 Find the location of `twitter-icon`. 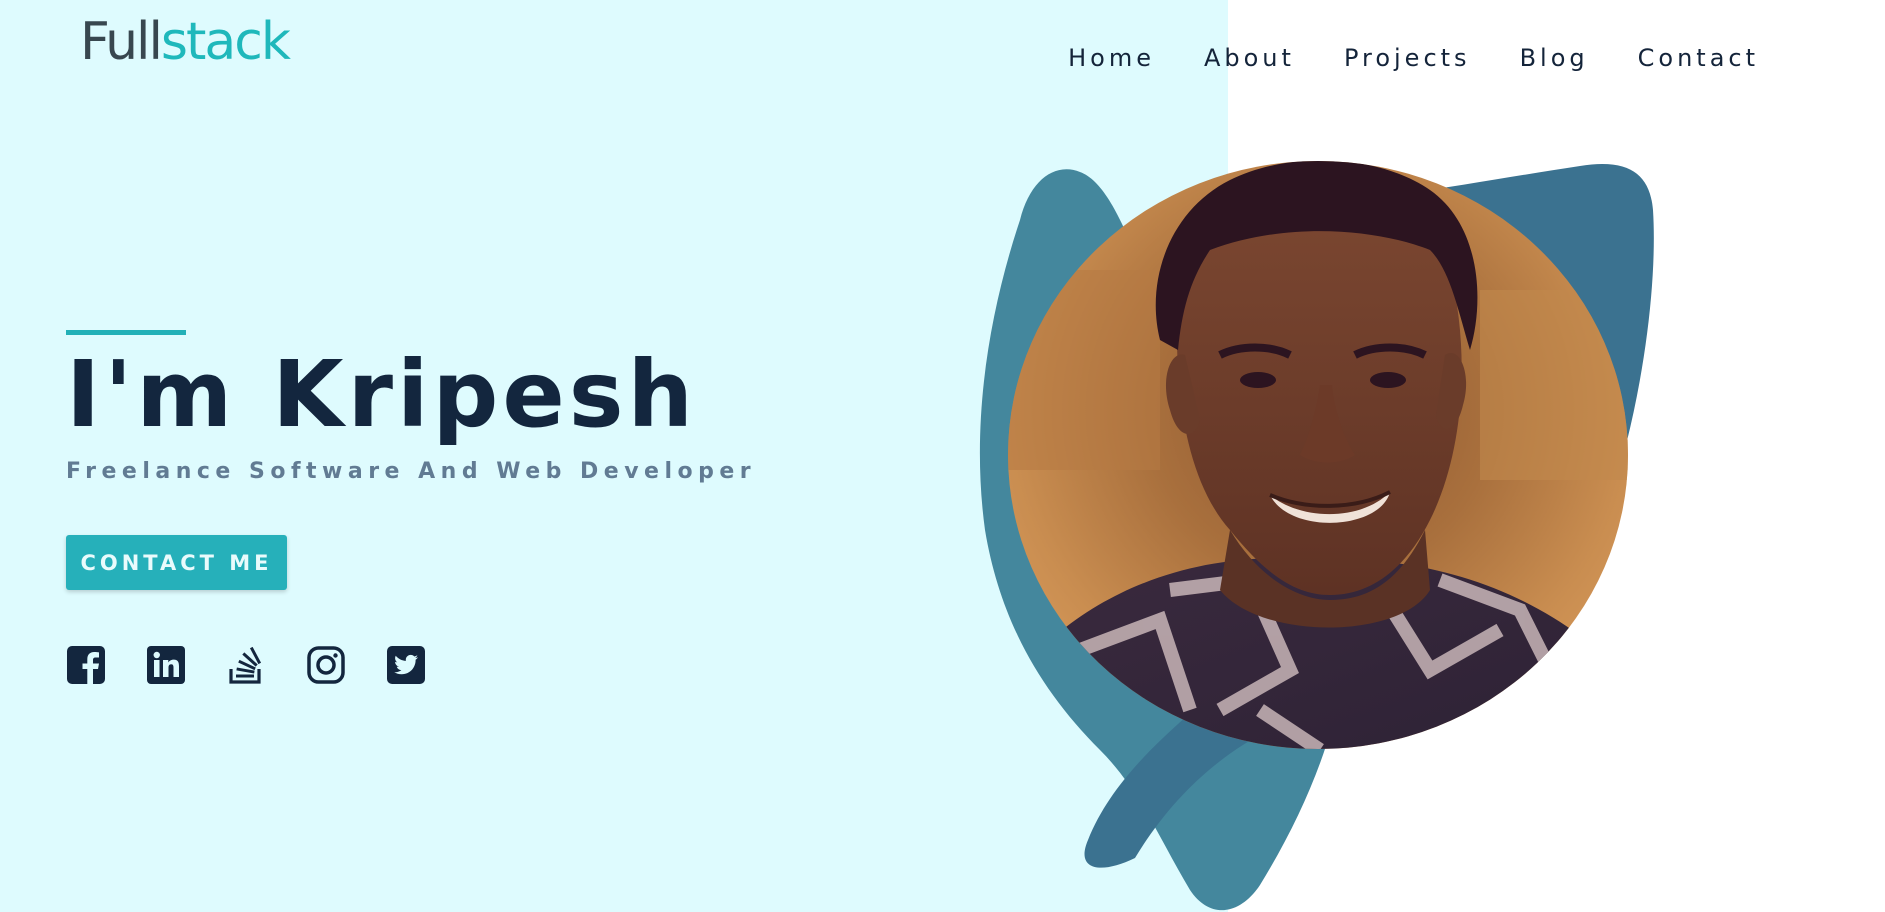

twitter-icon is located at coordinates (406, 665).